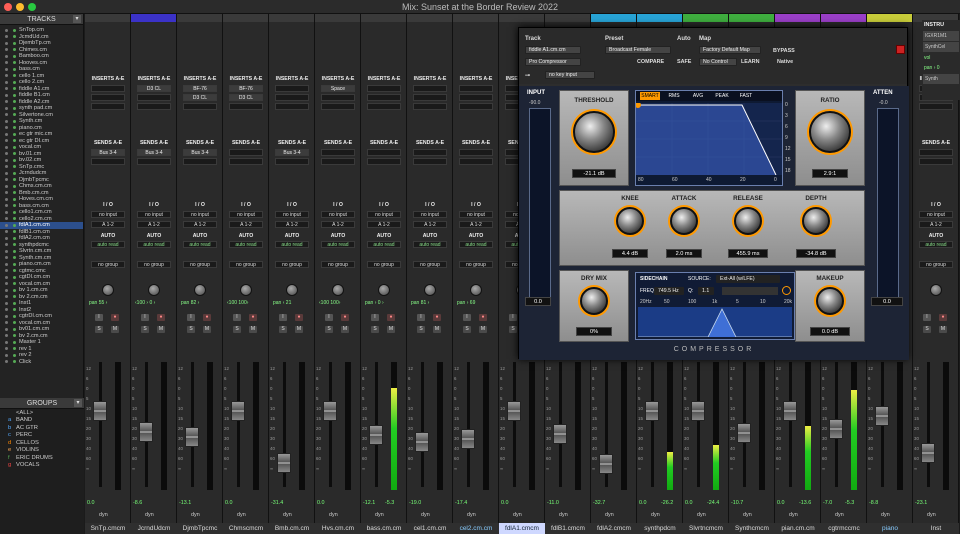 The height and width of the screenshot is (534, 960). I want to click on input-selector: no input, so click(936, 214).